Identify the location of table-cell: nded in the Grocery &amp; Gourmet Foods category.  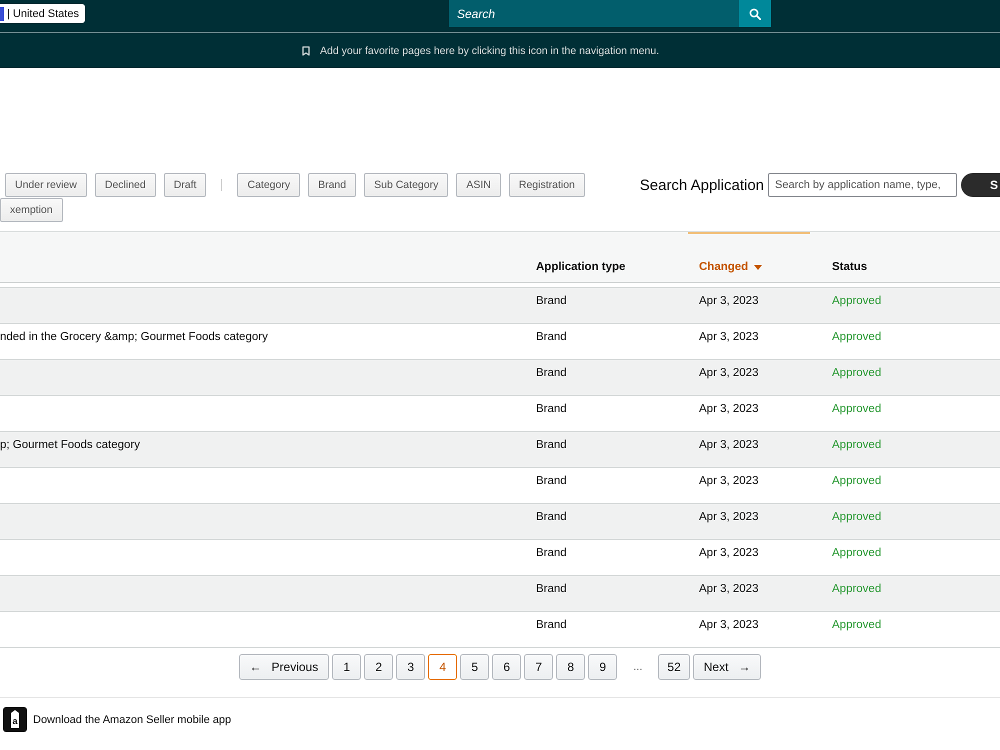
(134, 337).